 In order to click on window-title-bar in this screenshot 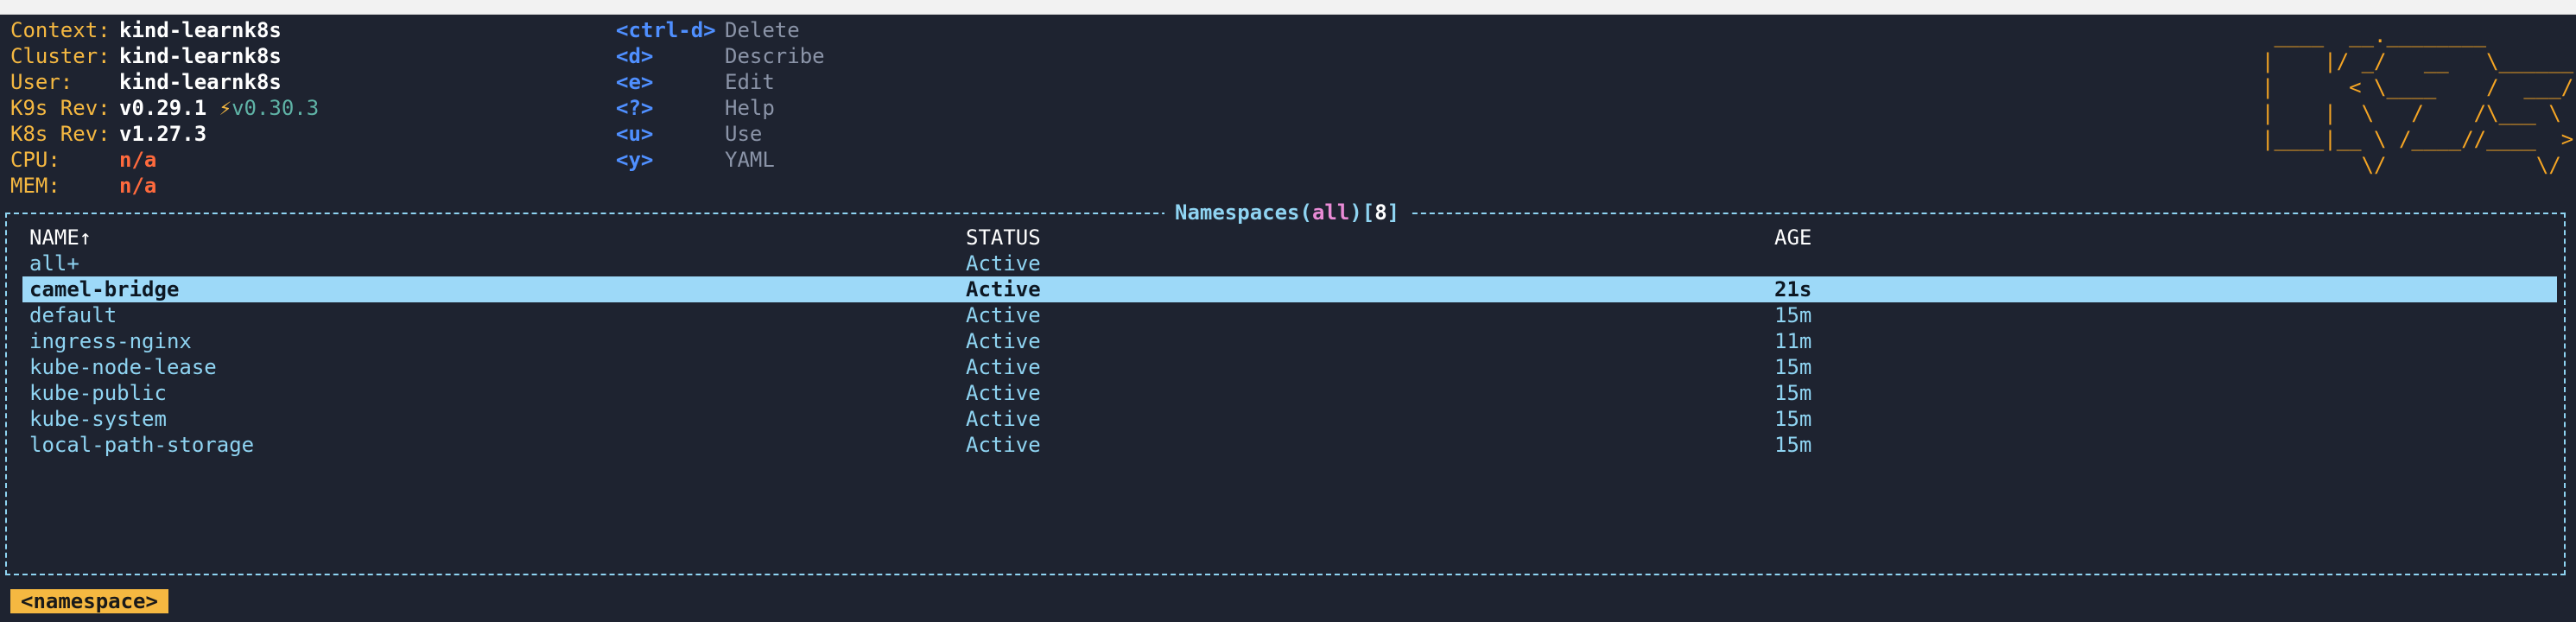, I will do `click(1288, 7)`.